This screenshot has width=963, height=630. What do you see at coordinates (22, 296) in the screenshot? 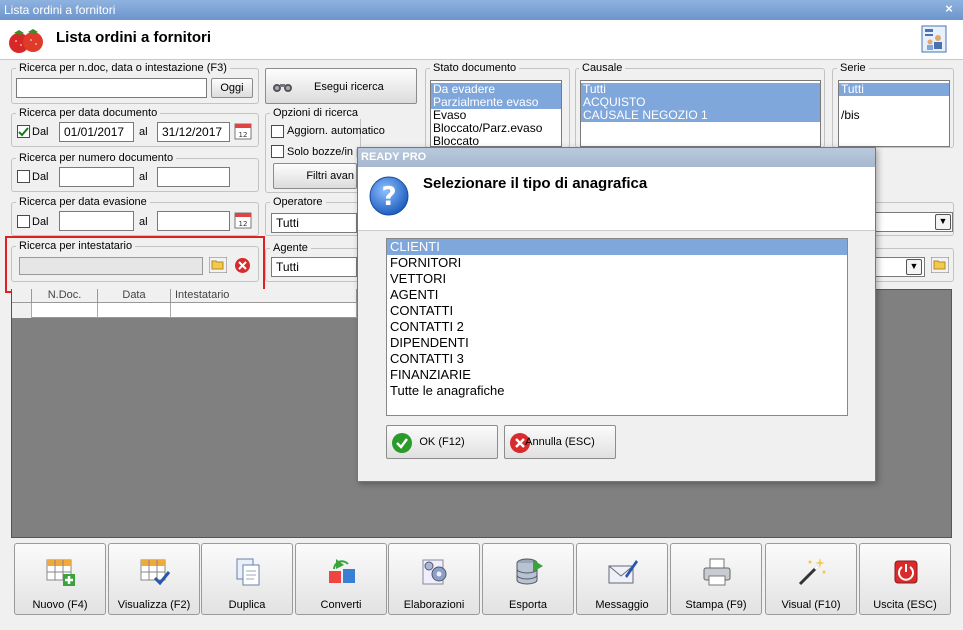
I see `grid-corner` at bounding box center [22, 296].